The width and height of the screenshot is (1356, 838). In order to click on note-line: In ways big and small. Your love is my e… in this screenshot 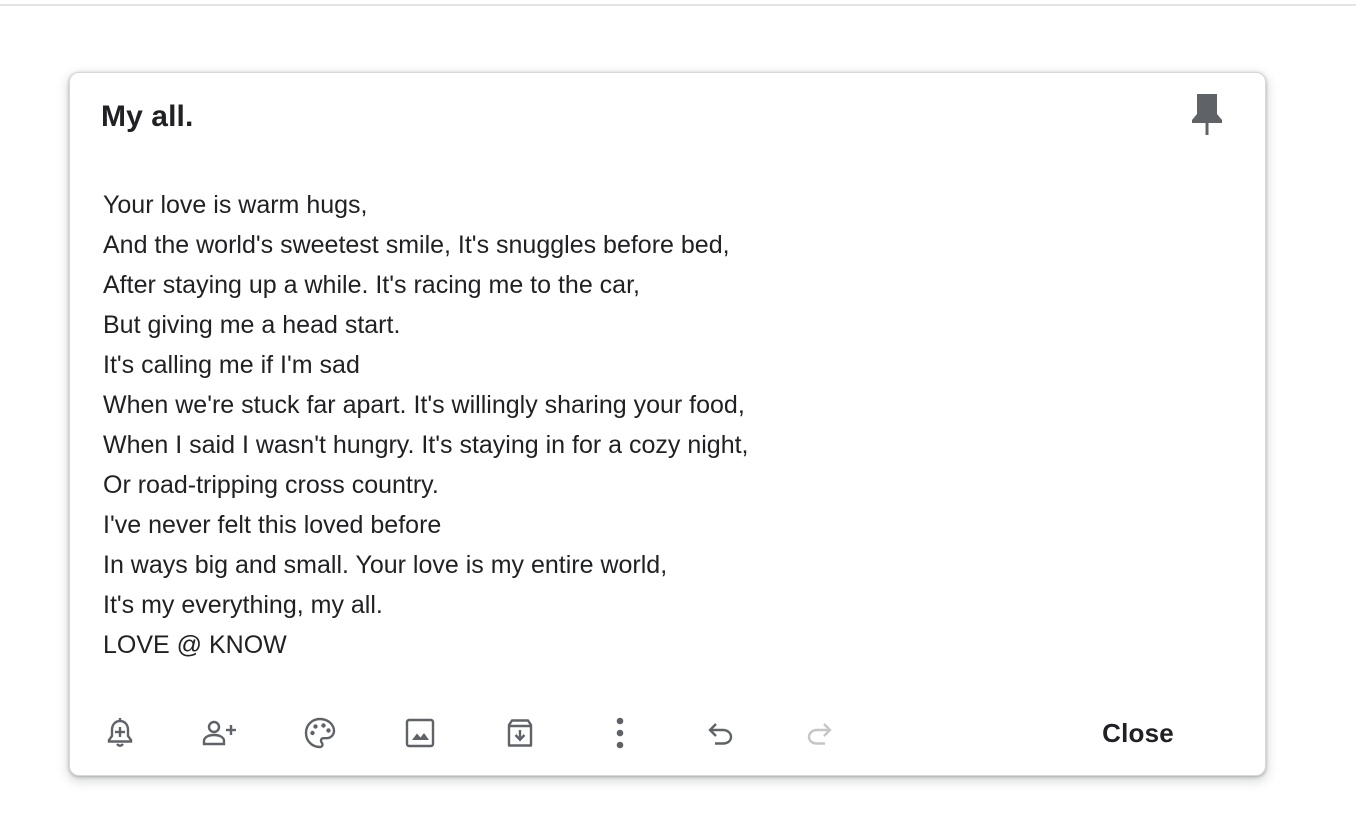, I will do `click(385, 565)`.